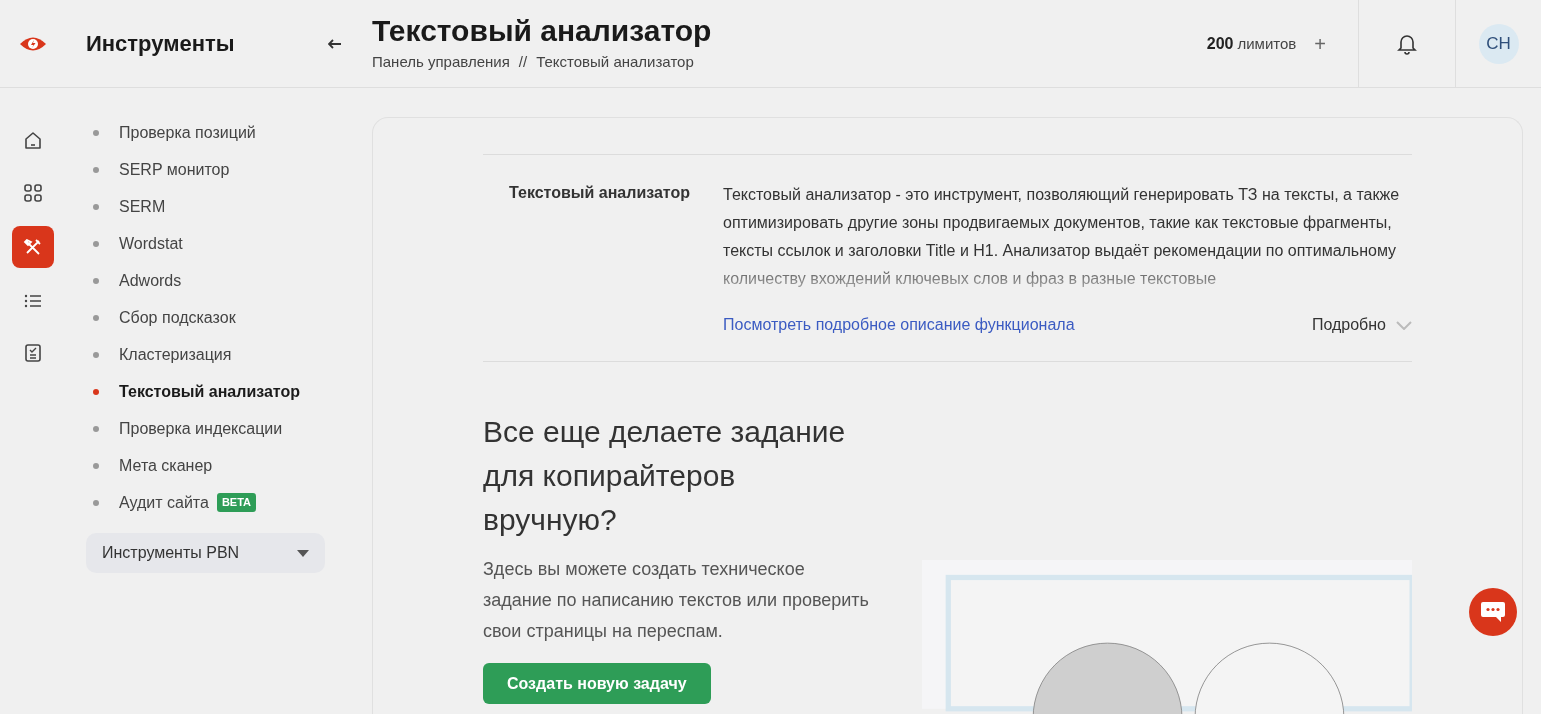 This screenshot has width=1541, height=714. I want to click on nav-link: Wordstat, so click(151, 243).